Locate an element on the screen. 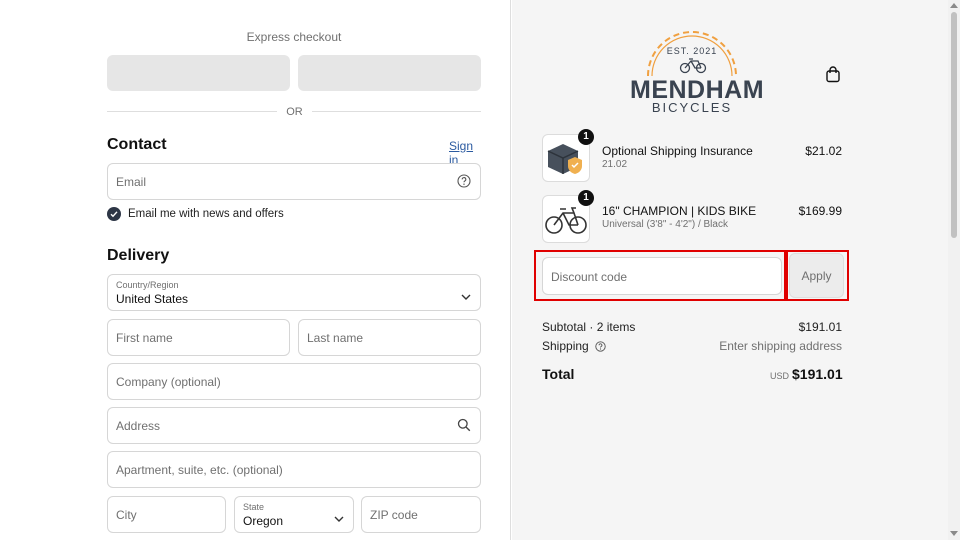 The image size is (960, 540). state-select: State Oregon is located at coordinates (294, 514).